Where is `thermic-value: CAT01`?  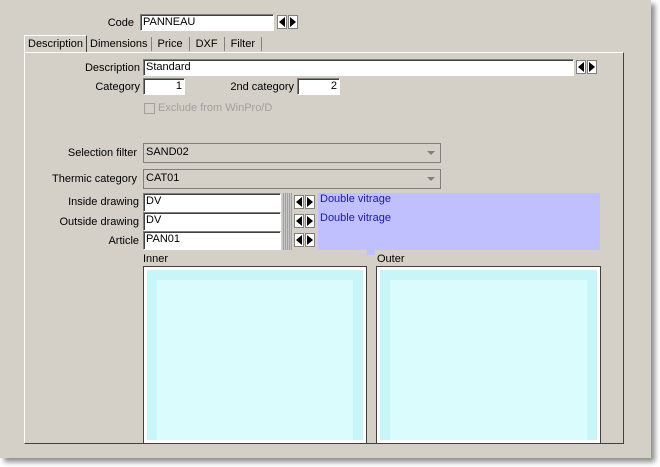 thermic-value: CAT01 is located at coordinates (163, 178).